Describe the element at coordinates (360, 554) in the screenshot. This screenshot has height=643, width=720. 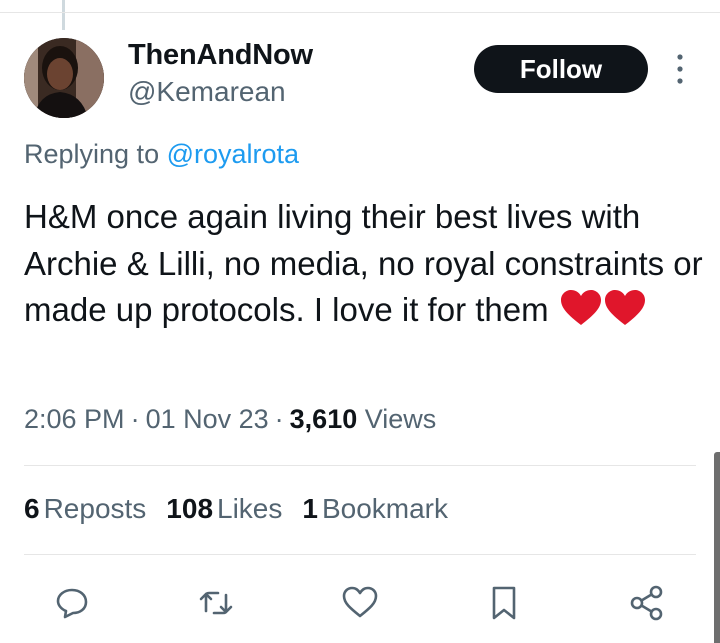
I see `stats-divider` at that location.